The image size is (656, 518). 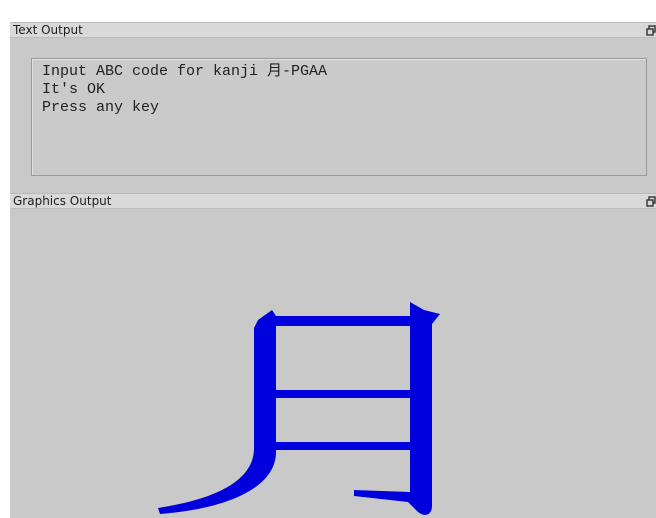 What do you see at coordinates (185, 71) in the screenshot?
I see `text-output-line: Input ABC code for kanji 月-PGAA` at bounding box center [185, 71].